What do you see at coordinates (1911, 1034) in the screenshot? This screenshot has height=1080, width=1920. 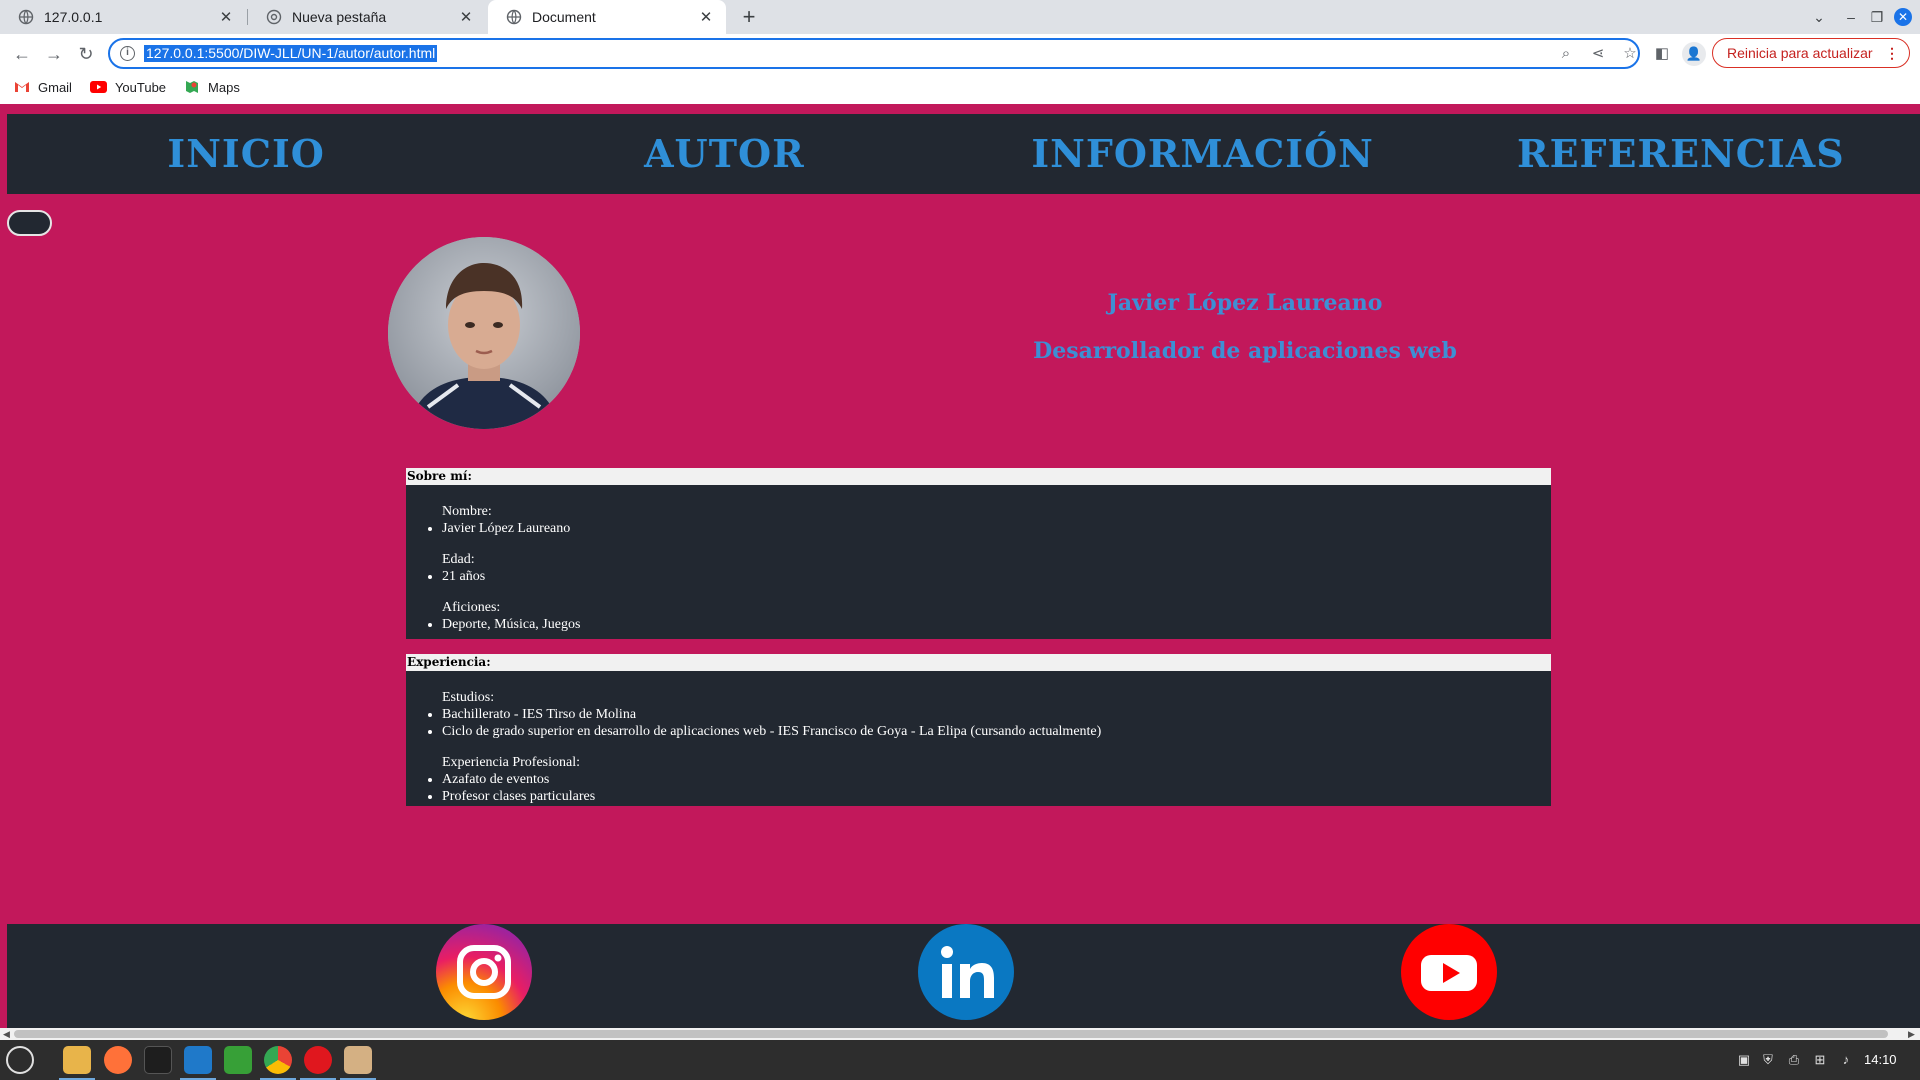 I see `scroll-right-icon: ▶` at bounding box center [1911, 1034].